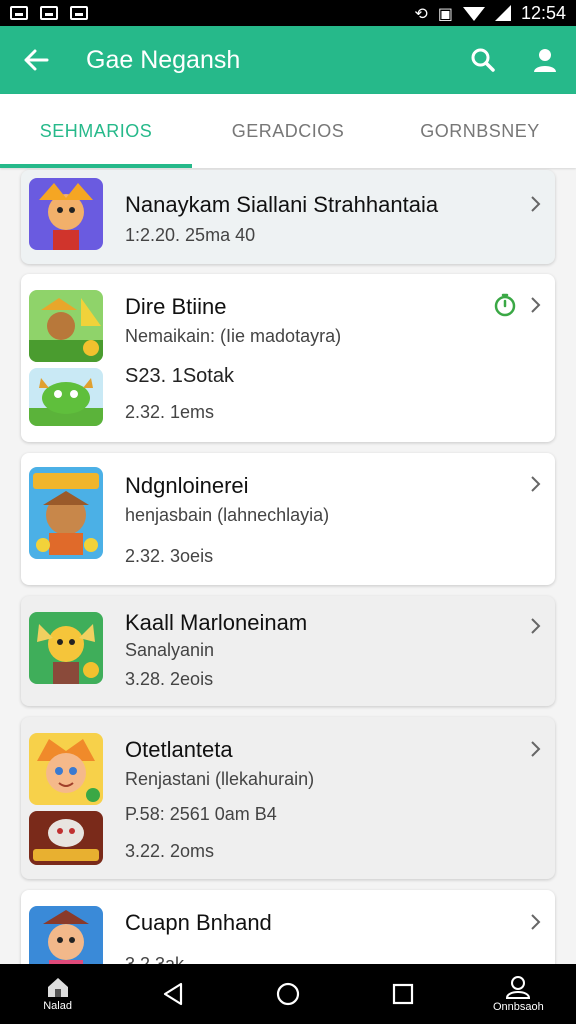  What do you see at coordinates (288, 13) in the screenshot?
I see `status-bar: ⟲ ▣ 12:54` at bounding box center [288, 13].